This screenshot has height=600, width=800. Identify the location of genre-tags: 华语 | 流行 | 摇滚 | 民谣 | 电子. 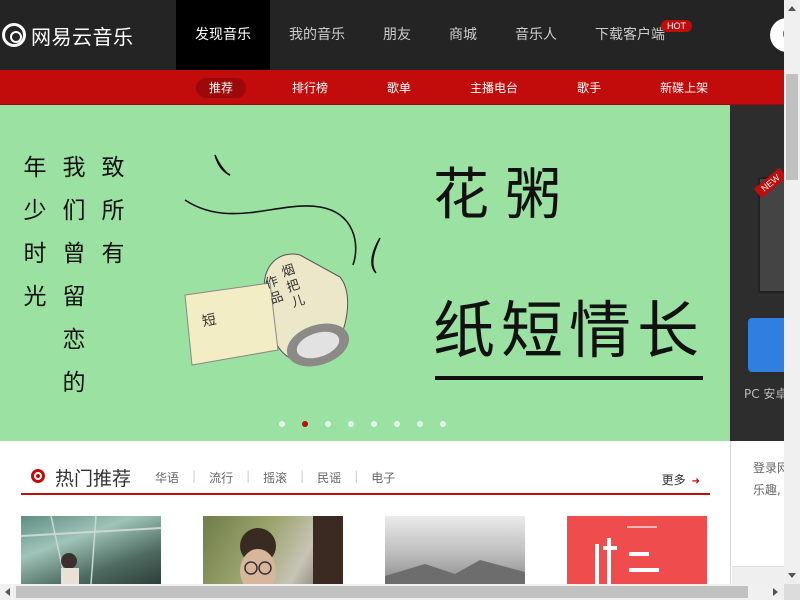
(275, 477).